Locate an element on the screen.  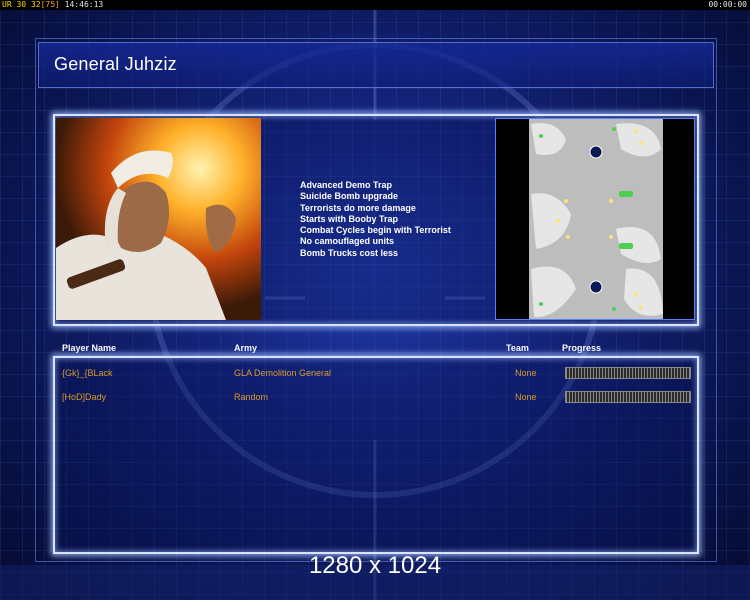
feature-item: No camouflaged units is located at coordinates (347, 241).